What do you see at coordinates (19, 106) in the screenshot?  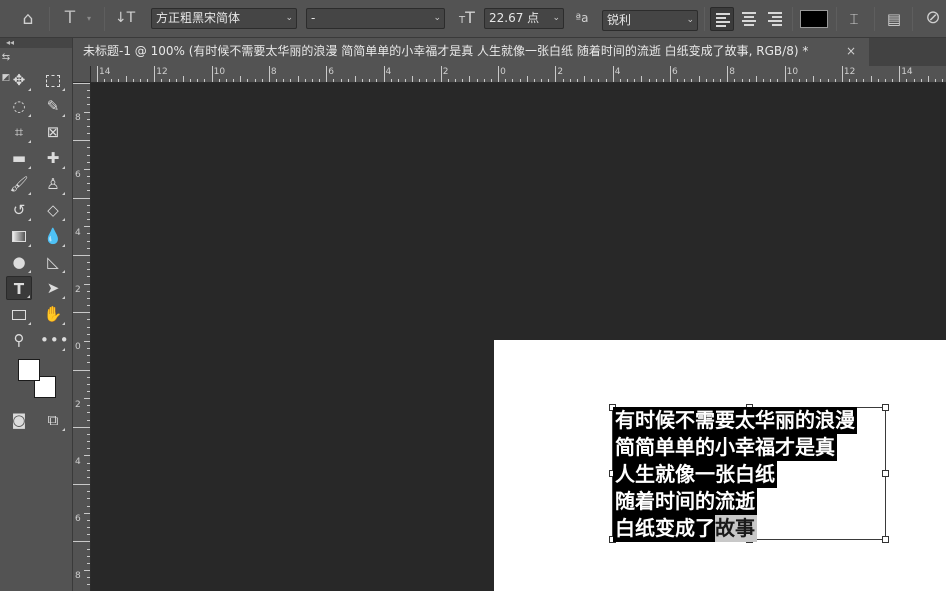 I see `lasso-tool-icon: ◌` at bounding box center [19, 106].